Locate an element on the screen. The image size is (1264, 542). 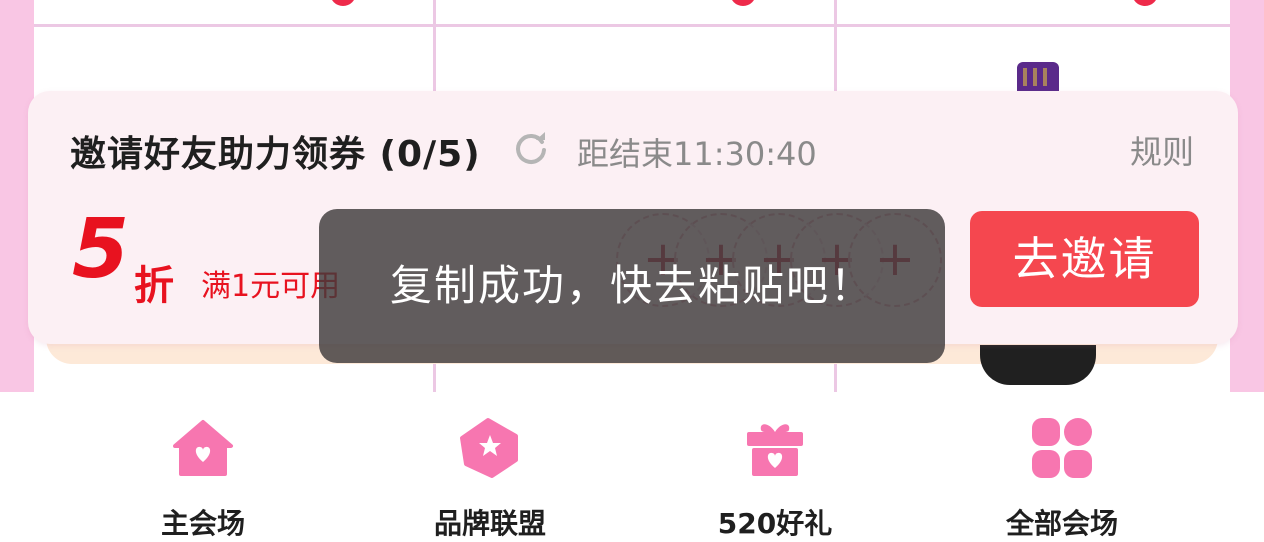
grid-icon is located at coordinates (1062, 448).